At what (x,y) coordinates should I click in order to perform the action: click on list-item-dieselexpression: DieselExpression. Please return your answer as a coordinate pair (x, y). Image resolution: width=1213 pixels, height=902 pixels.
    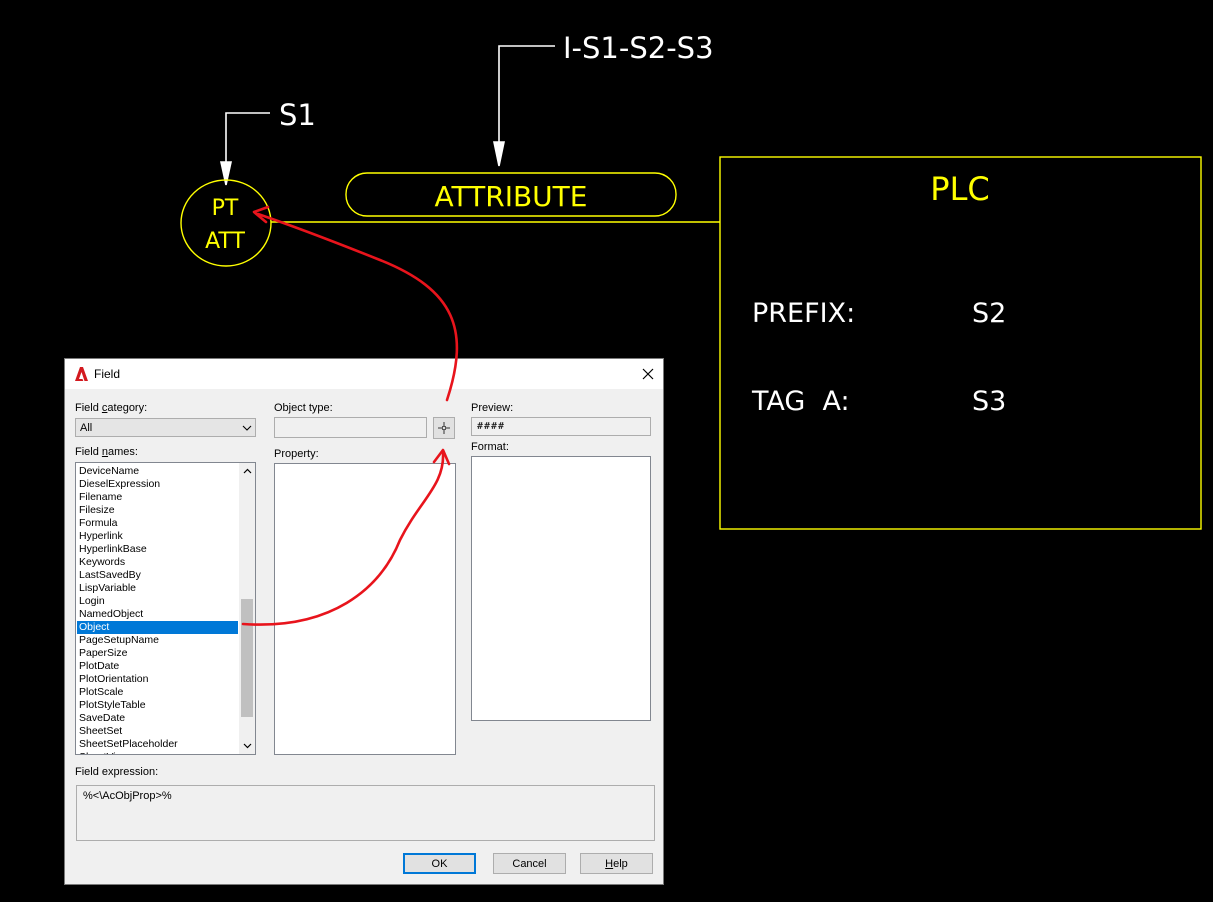
    Looking at the image, I should click on (157, 484).